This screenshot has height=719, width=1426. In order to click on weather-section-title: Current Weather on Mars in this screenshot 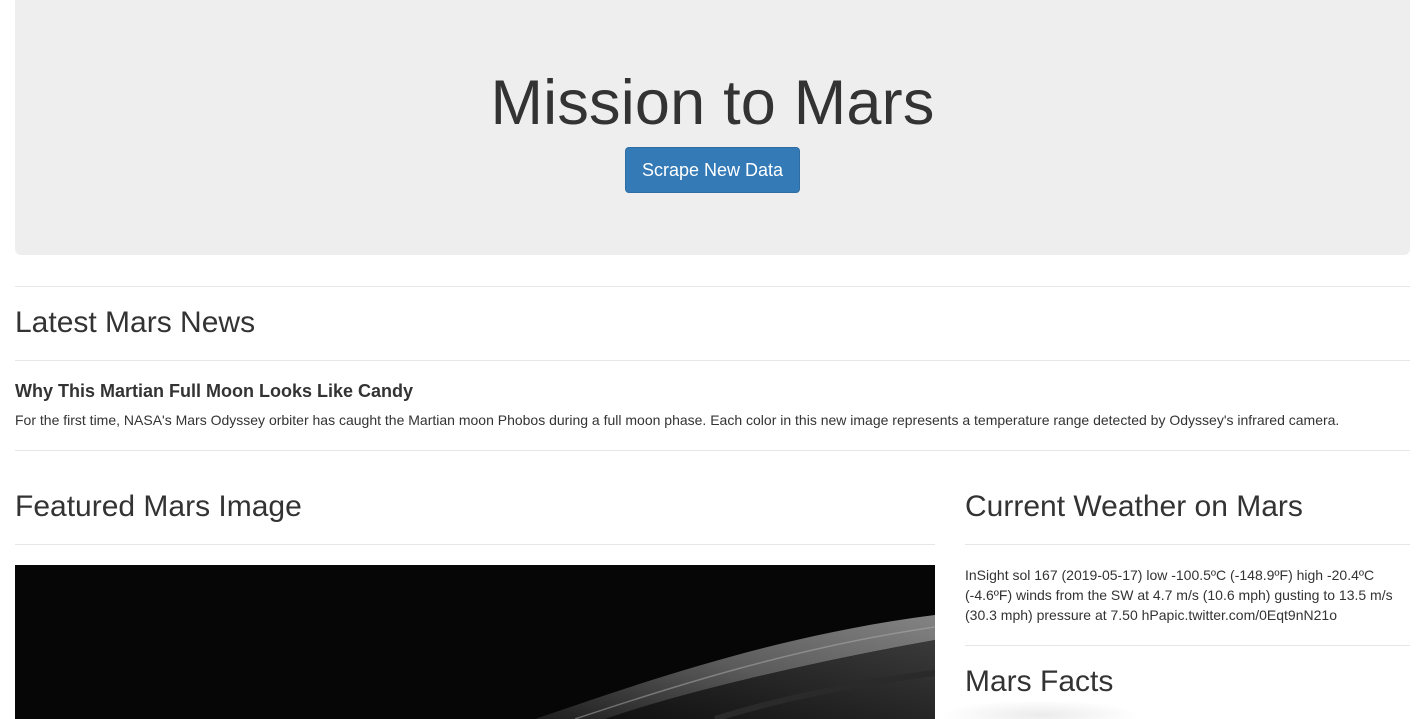, I will do `click(1134, 506)`.